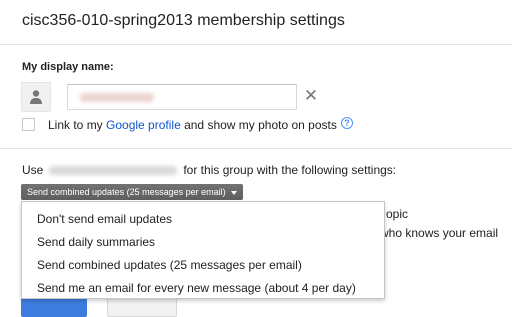  I want to click on partial-option-text: who knows your email, so click(439, 233).